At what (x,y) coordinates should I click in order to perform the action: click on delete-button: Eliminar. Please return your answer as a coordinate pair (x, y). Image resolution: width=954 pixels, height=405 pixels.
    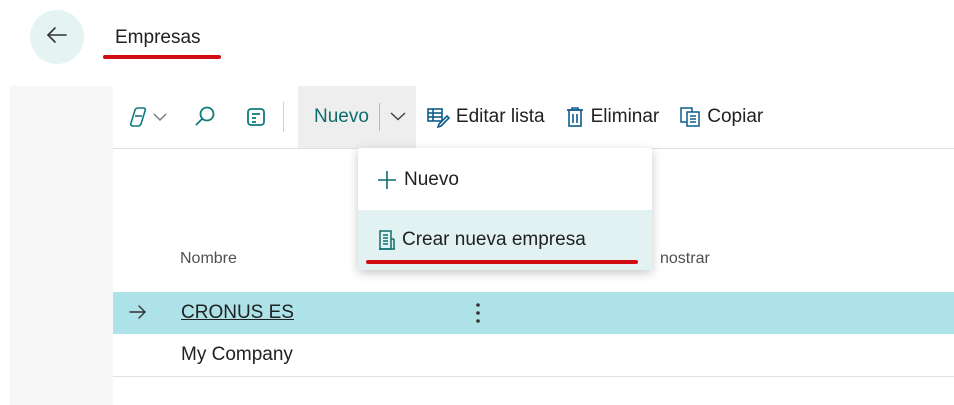
    Looking at the image, I should click on (612, 117).